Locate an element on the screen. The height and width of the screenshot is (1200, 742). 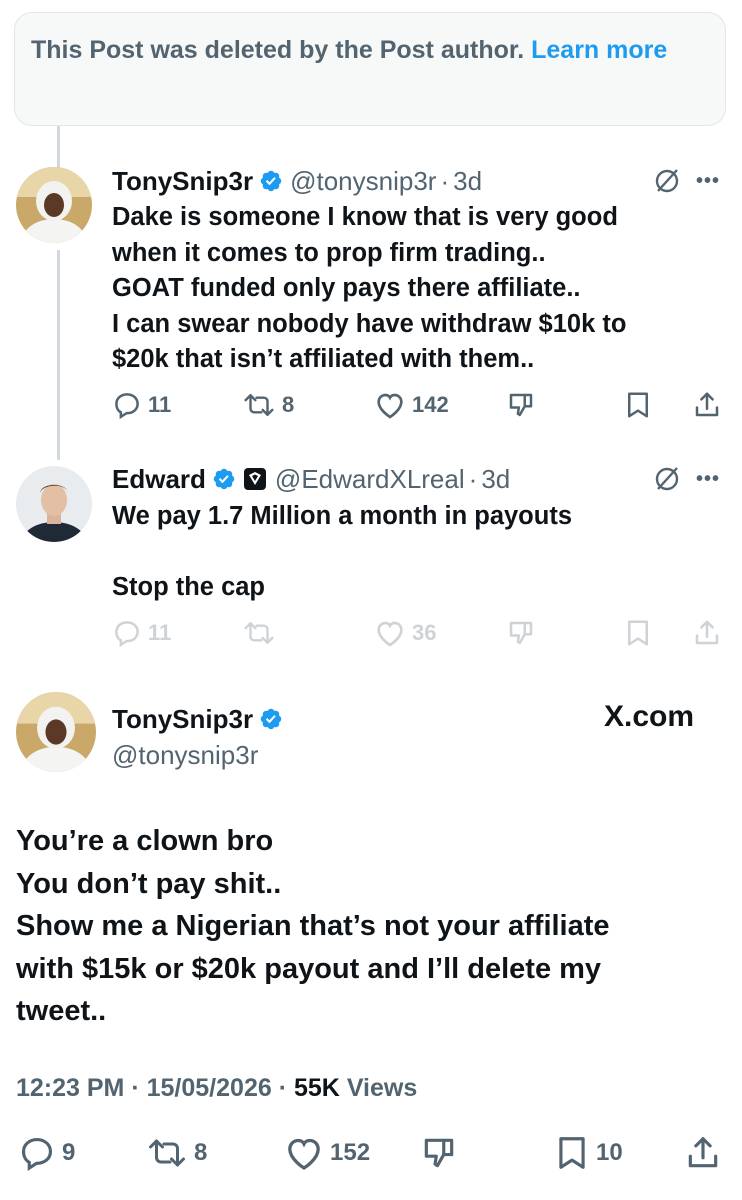
post-meta: 12:23 PM · 15/05/2026 · 55K Views is located at coordinates (216, 1088).